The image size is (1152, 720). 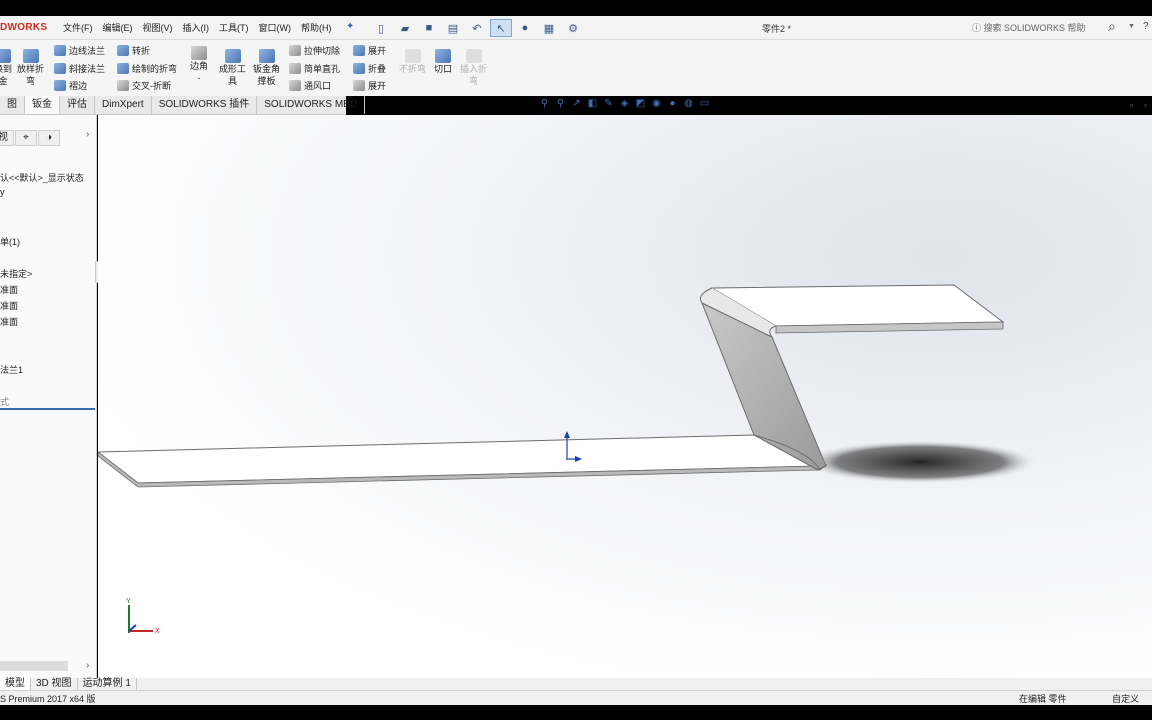 What do you see at coordinates (15, 684) in the screenshot?
I see `tab-model: 模型` at bounding box center [15, 684].